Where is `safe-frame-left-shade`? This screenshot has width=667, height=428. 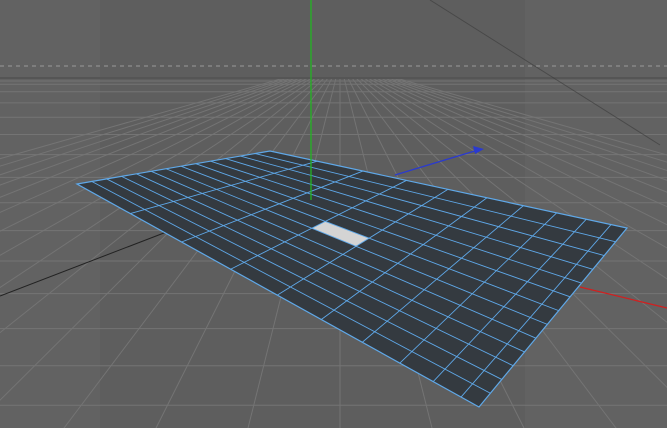 safe-frame-left-shade is located at coordinates (50, 214).